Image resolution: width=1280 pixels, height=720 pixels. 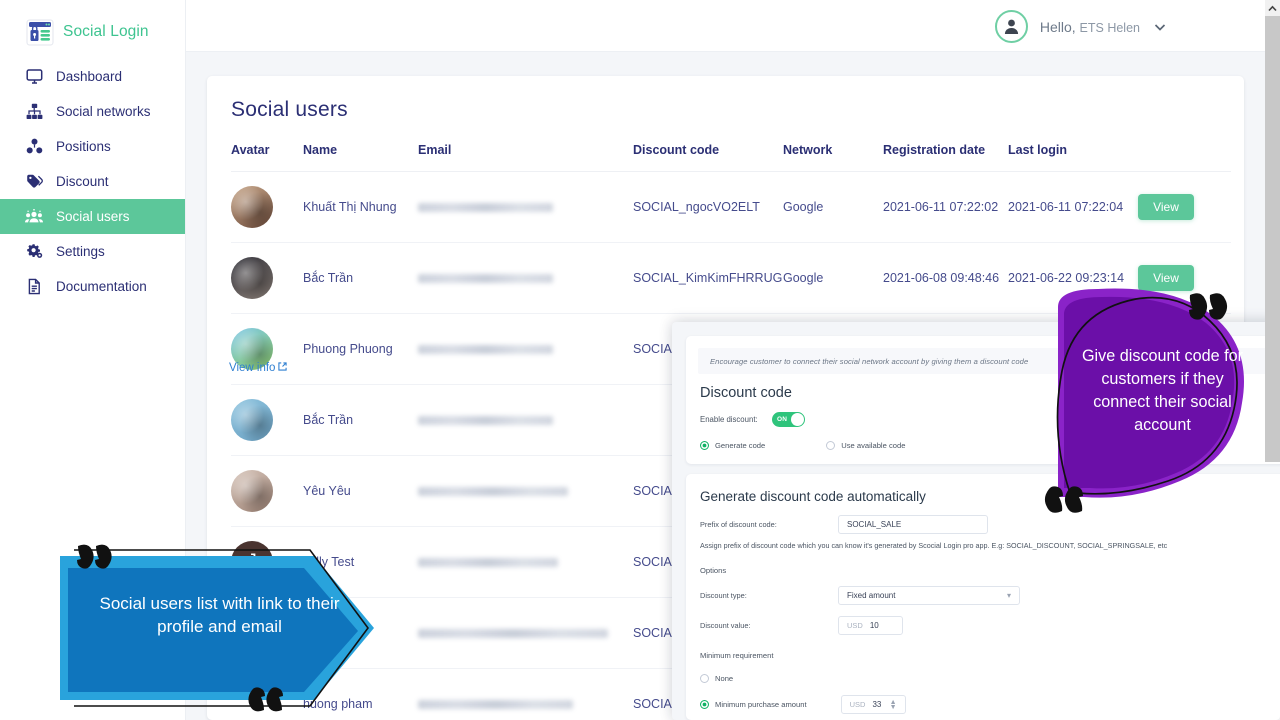 What do you see at coordinates (724, 678) in the screenshot?
I see `radio-minimum-none-label: None` at bounding box center [724, 678].